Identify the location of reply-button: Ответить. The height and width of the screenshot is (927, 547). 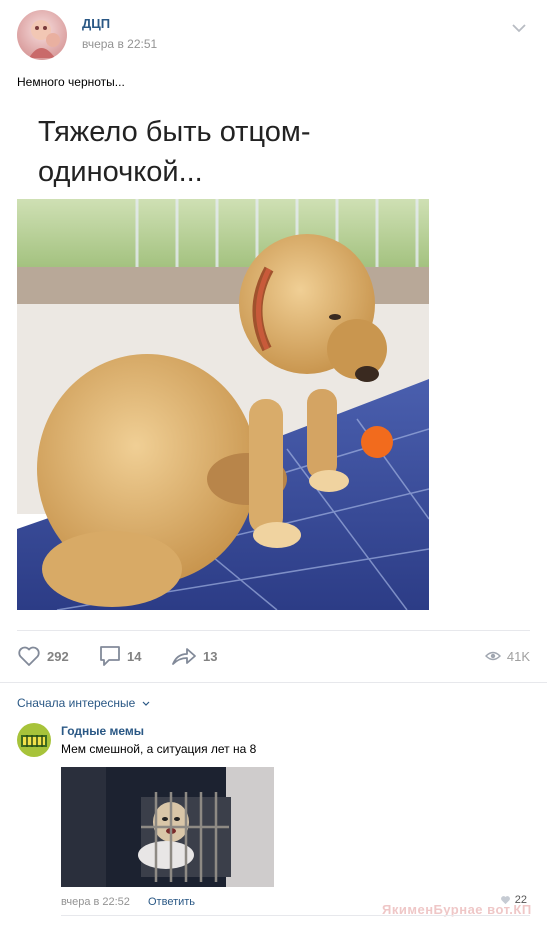
(171, 902).